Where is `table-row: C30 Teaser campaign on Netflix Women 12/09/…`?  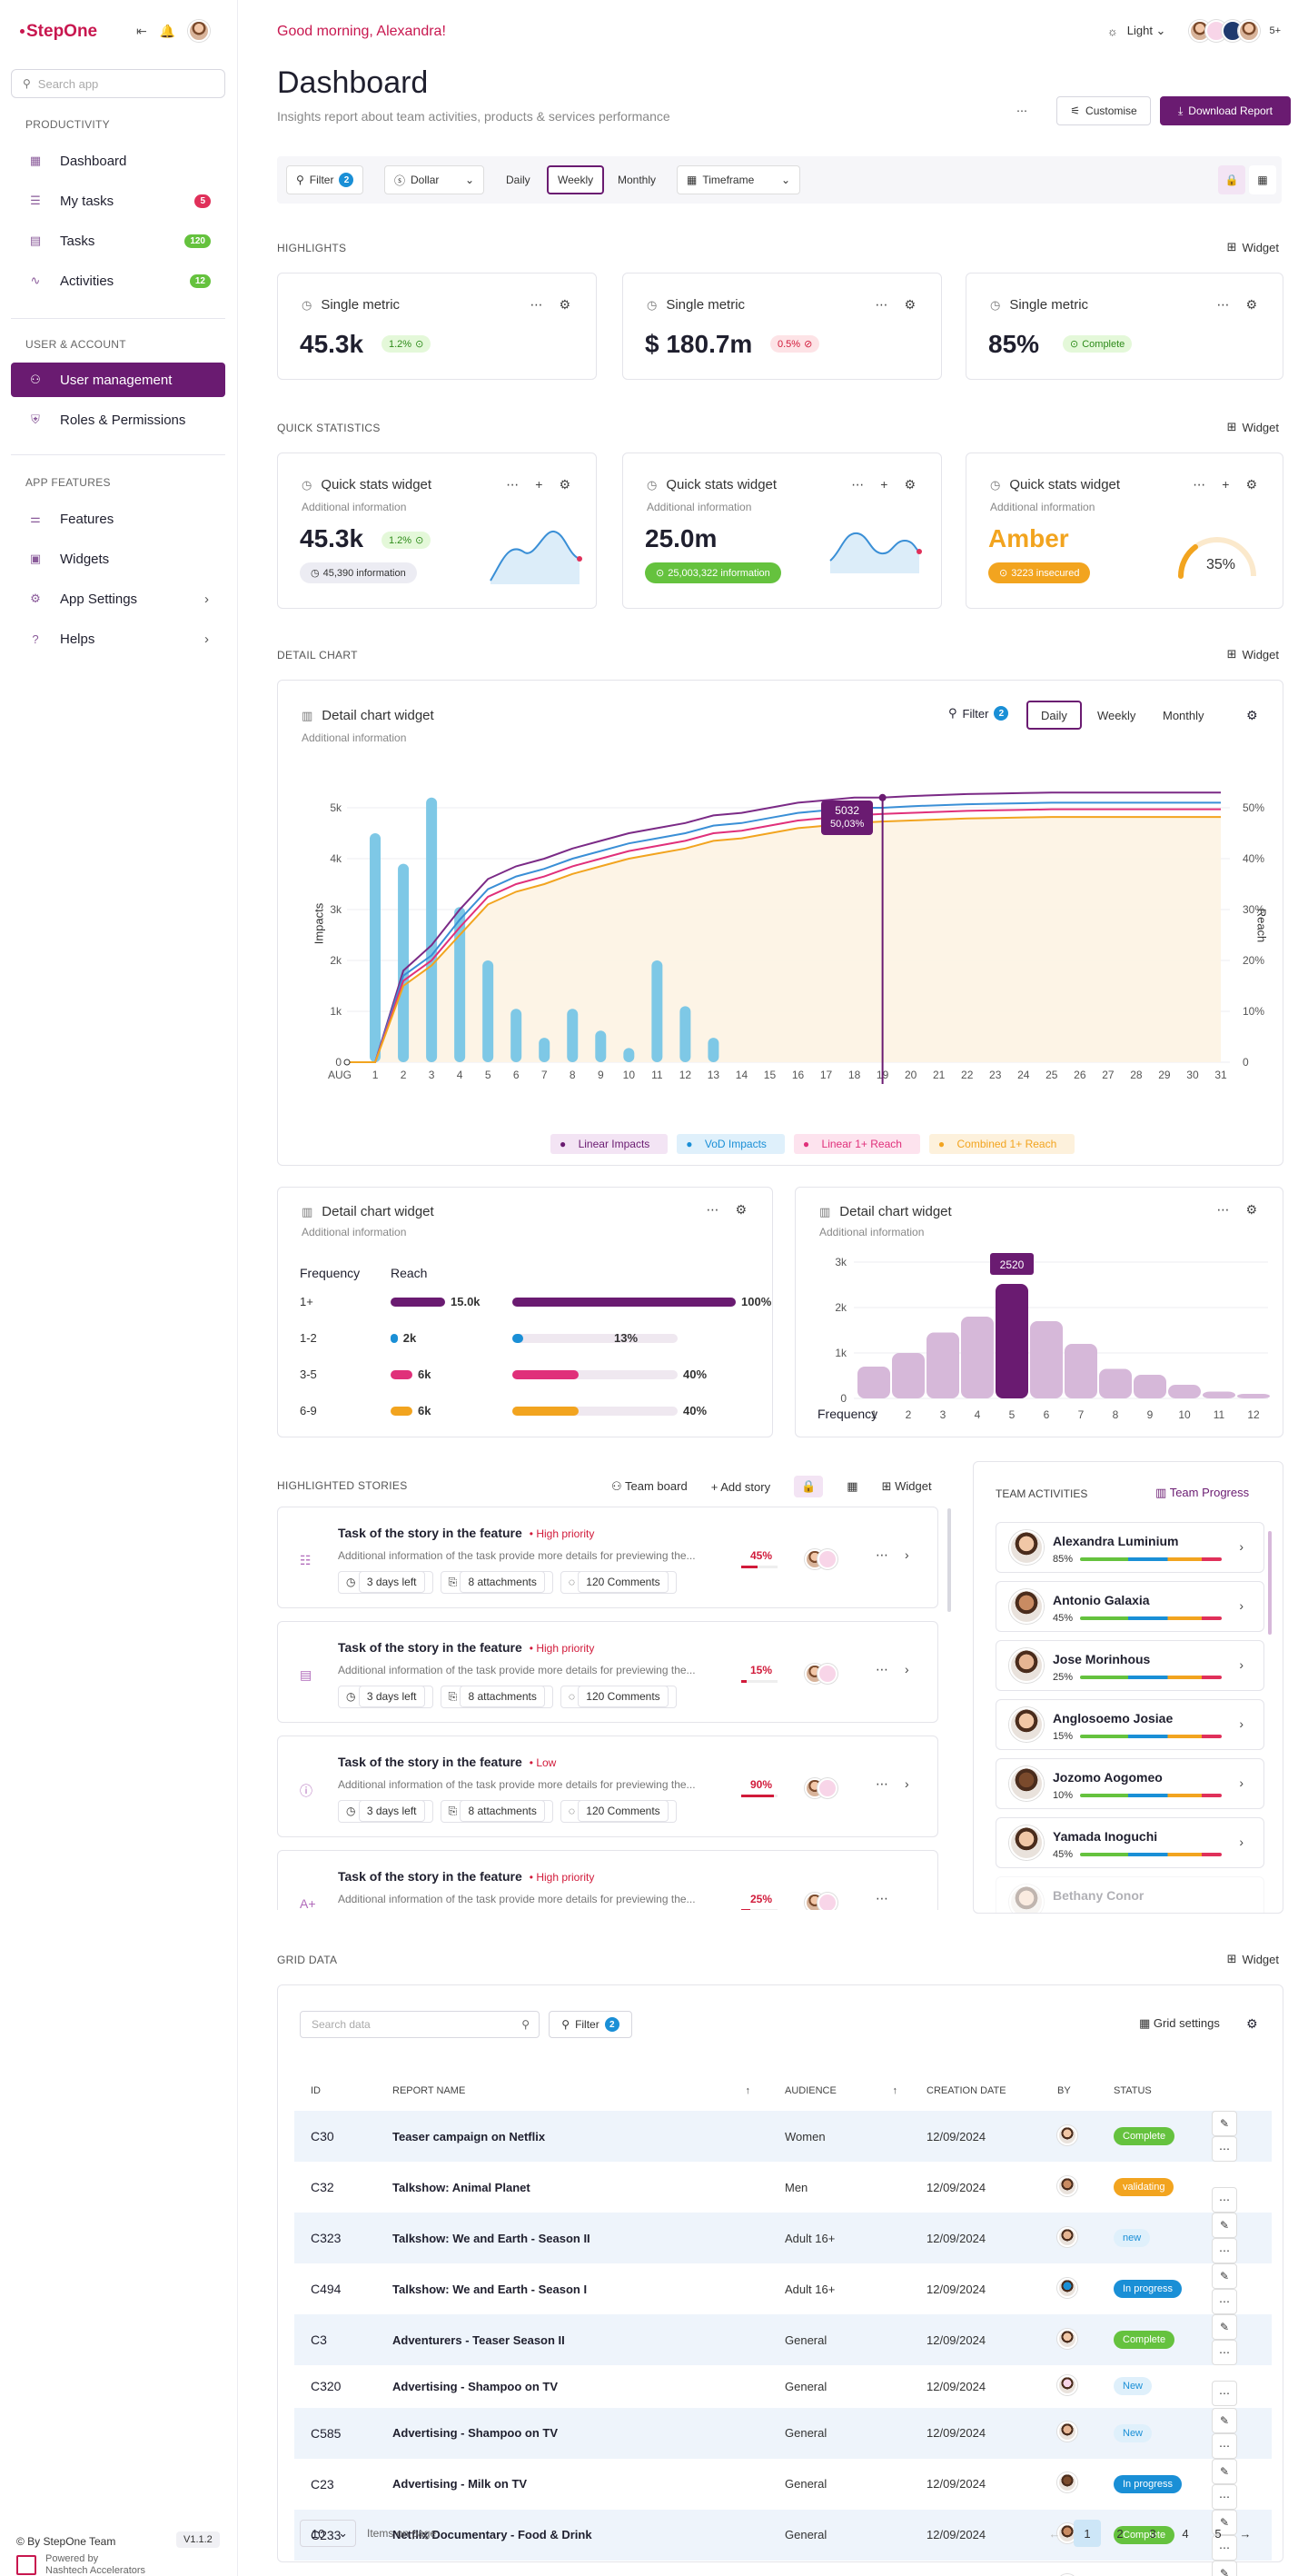
table-row: C30 Teaser campaign on Netflix Women 12/09/… is located at coordinates (783, 2136).